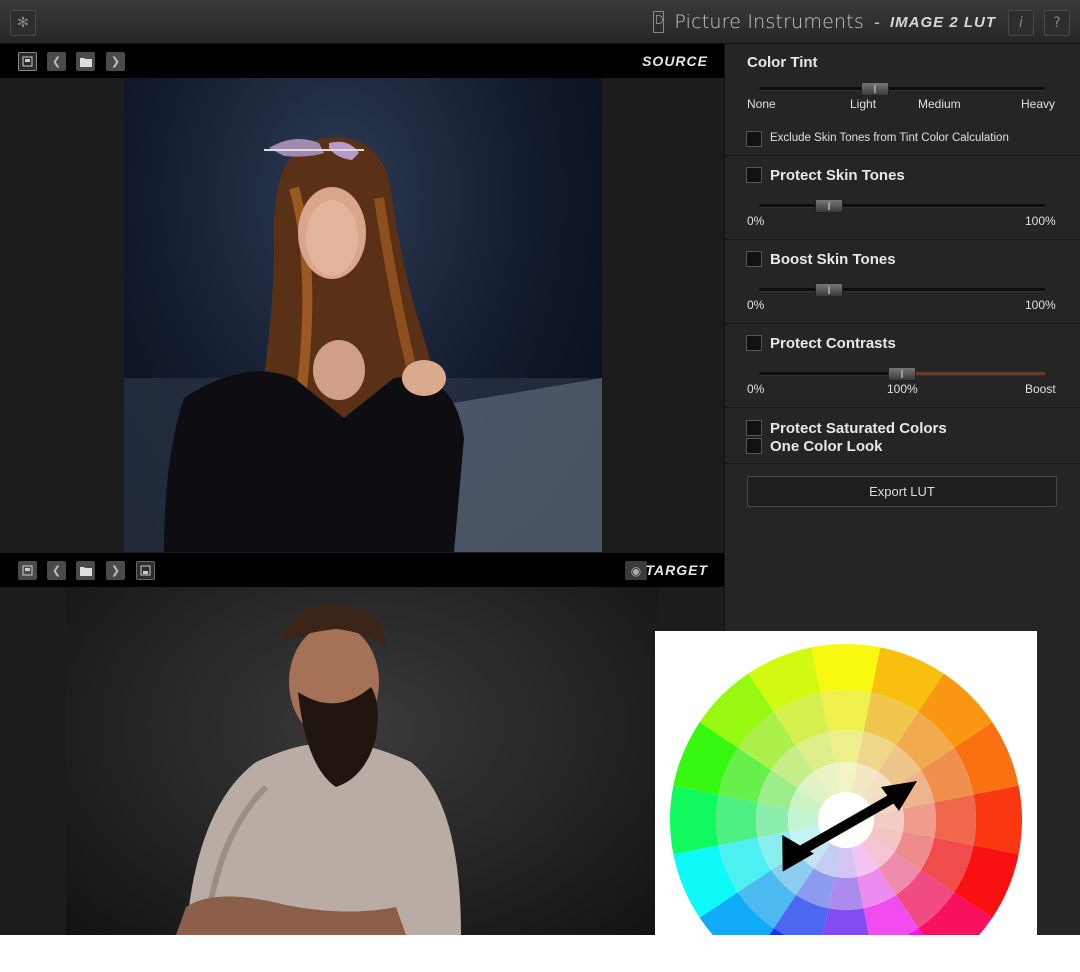 The image size is (1080, 972). I want to click on save-icon, so click(145, 570).